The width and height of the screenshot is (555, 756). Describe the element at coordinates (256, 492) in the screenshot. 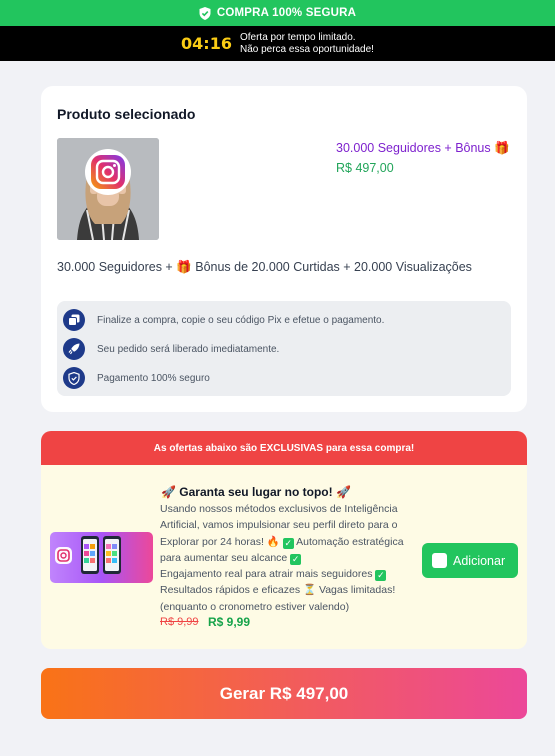

I see `offer-title: 🚀 Garanta seu lugar no topo! 🚀` at that location.